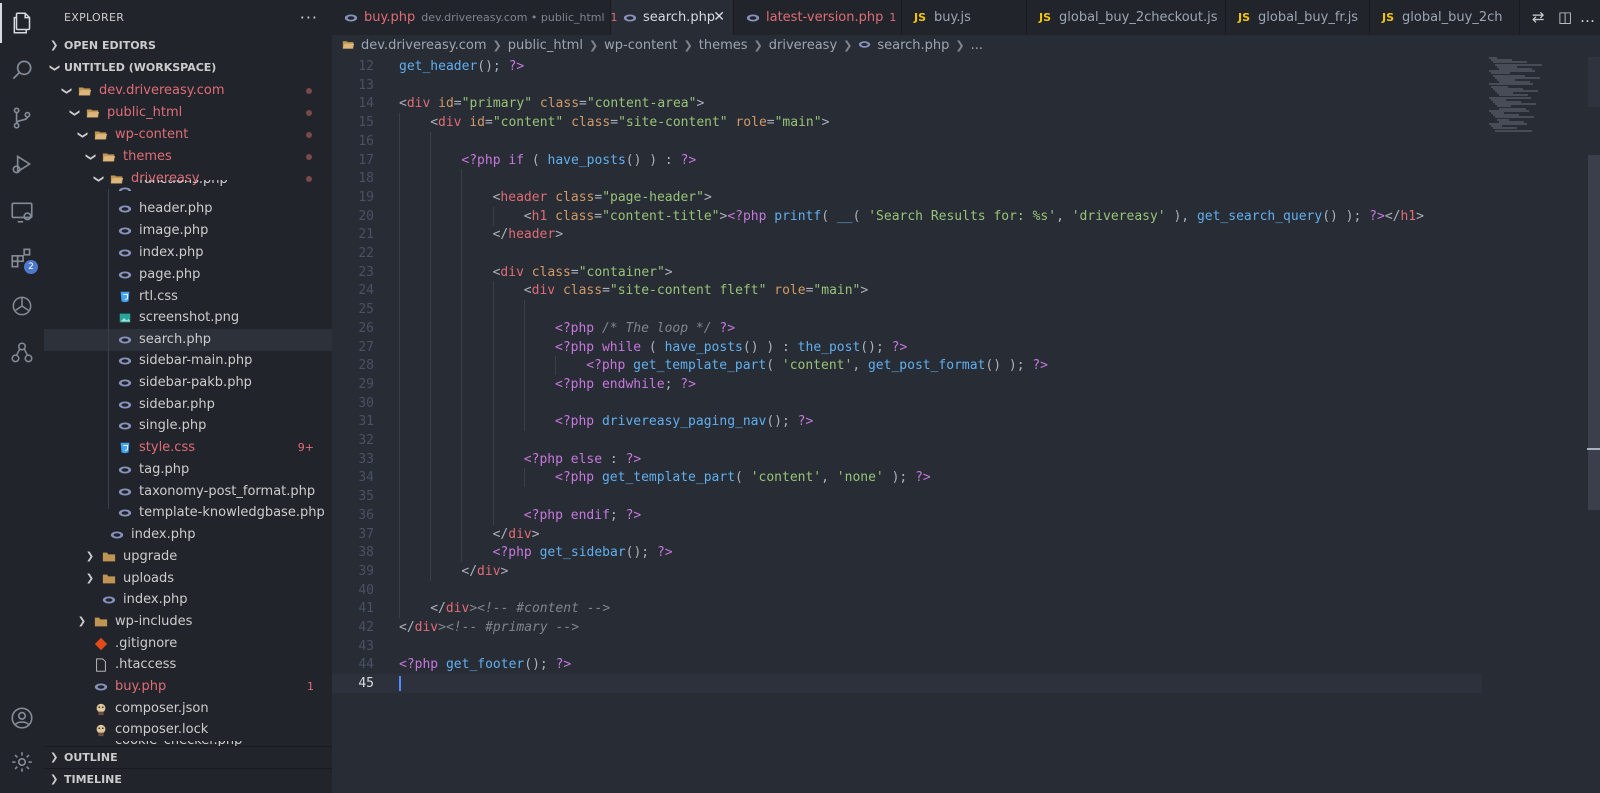  I want to click on tree-item: functions.php, so click(188, 185).